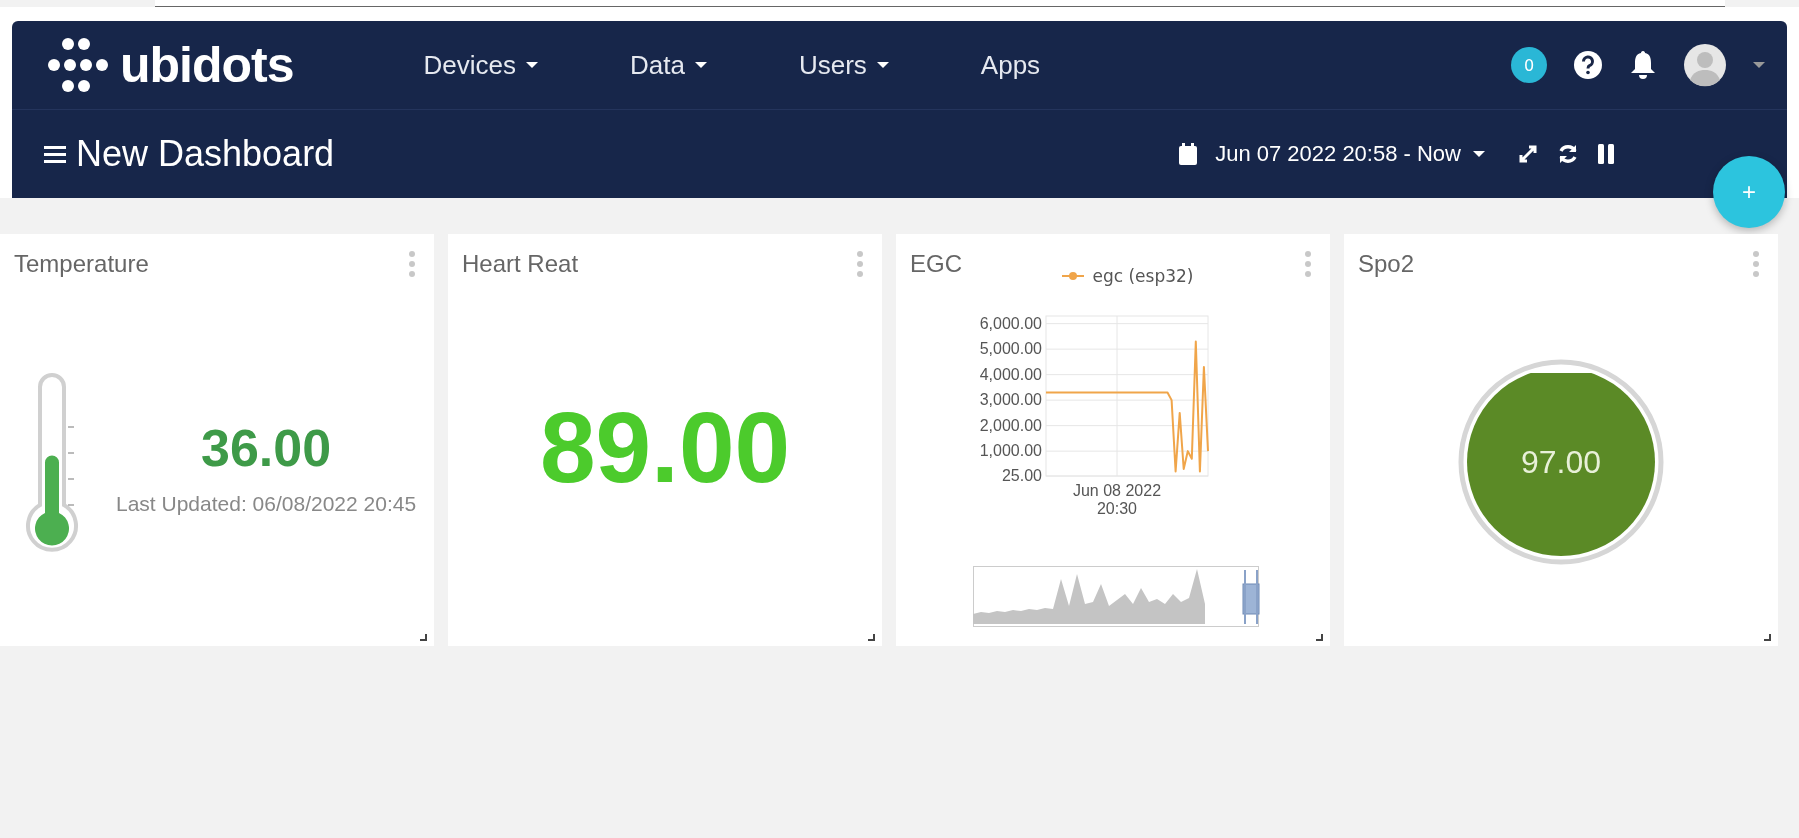 The height and width of the screenshot is (838, 1799). What do you see at coordinates (1350, 154) in the screenshot?
I see `date-range-picker: Jun 07 2022 20:58 - Now` at bounding box center [1350, 154].